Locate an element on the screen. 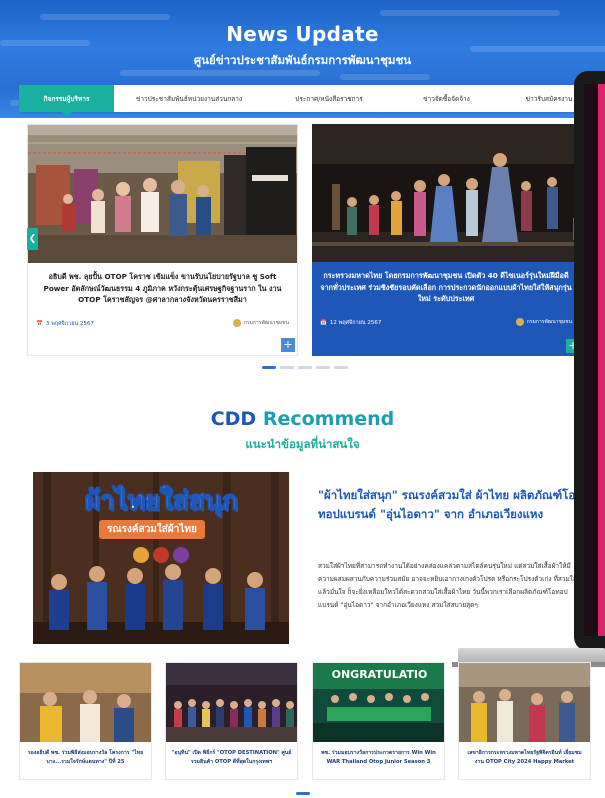 This screenshot has width=605, height=798. tab-procurement: ข่าวจัดซื้อจัดจ้าง is located at coordinates (446, 98).